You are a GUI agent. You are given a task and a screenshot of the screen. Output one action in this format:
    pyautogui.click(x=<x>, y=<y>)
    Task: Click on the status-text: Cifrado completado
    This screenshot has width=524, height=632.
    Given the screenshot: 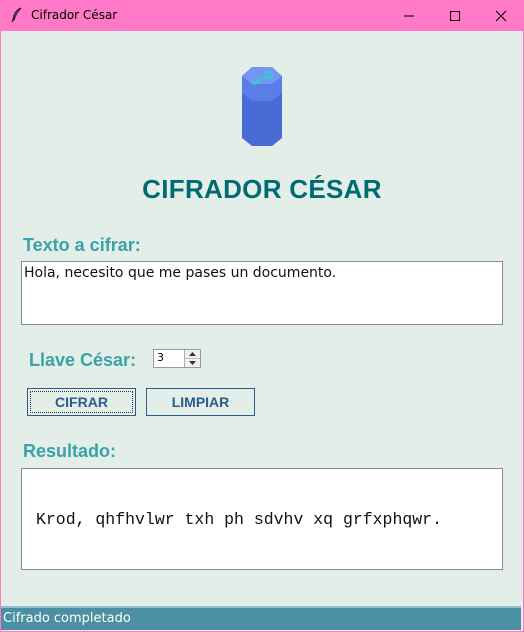 What is the action you would take?
    pyautogui.click(x=67, y=618)
    